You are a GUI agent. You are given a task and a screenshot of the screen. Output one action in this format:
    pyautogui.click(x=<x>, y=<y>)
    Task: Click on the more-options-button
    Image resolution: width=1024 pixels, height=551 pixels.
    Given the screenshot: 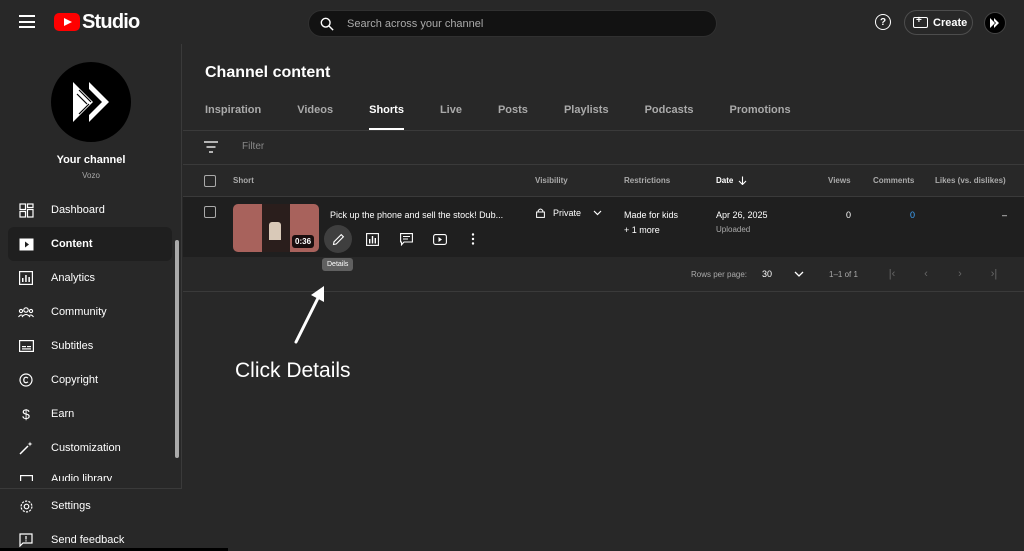 What is the action you would take?
    pyautogui.click(x=473, y=239)
    